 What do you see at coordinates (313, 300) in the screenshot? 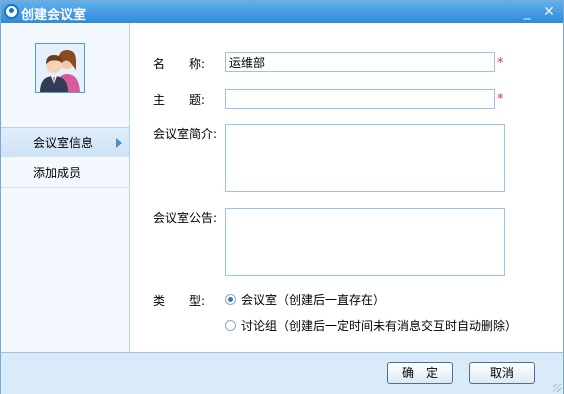
I see `type-option-label: 会议室（创建后一直存在）` at bounding box center [313, 300].